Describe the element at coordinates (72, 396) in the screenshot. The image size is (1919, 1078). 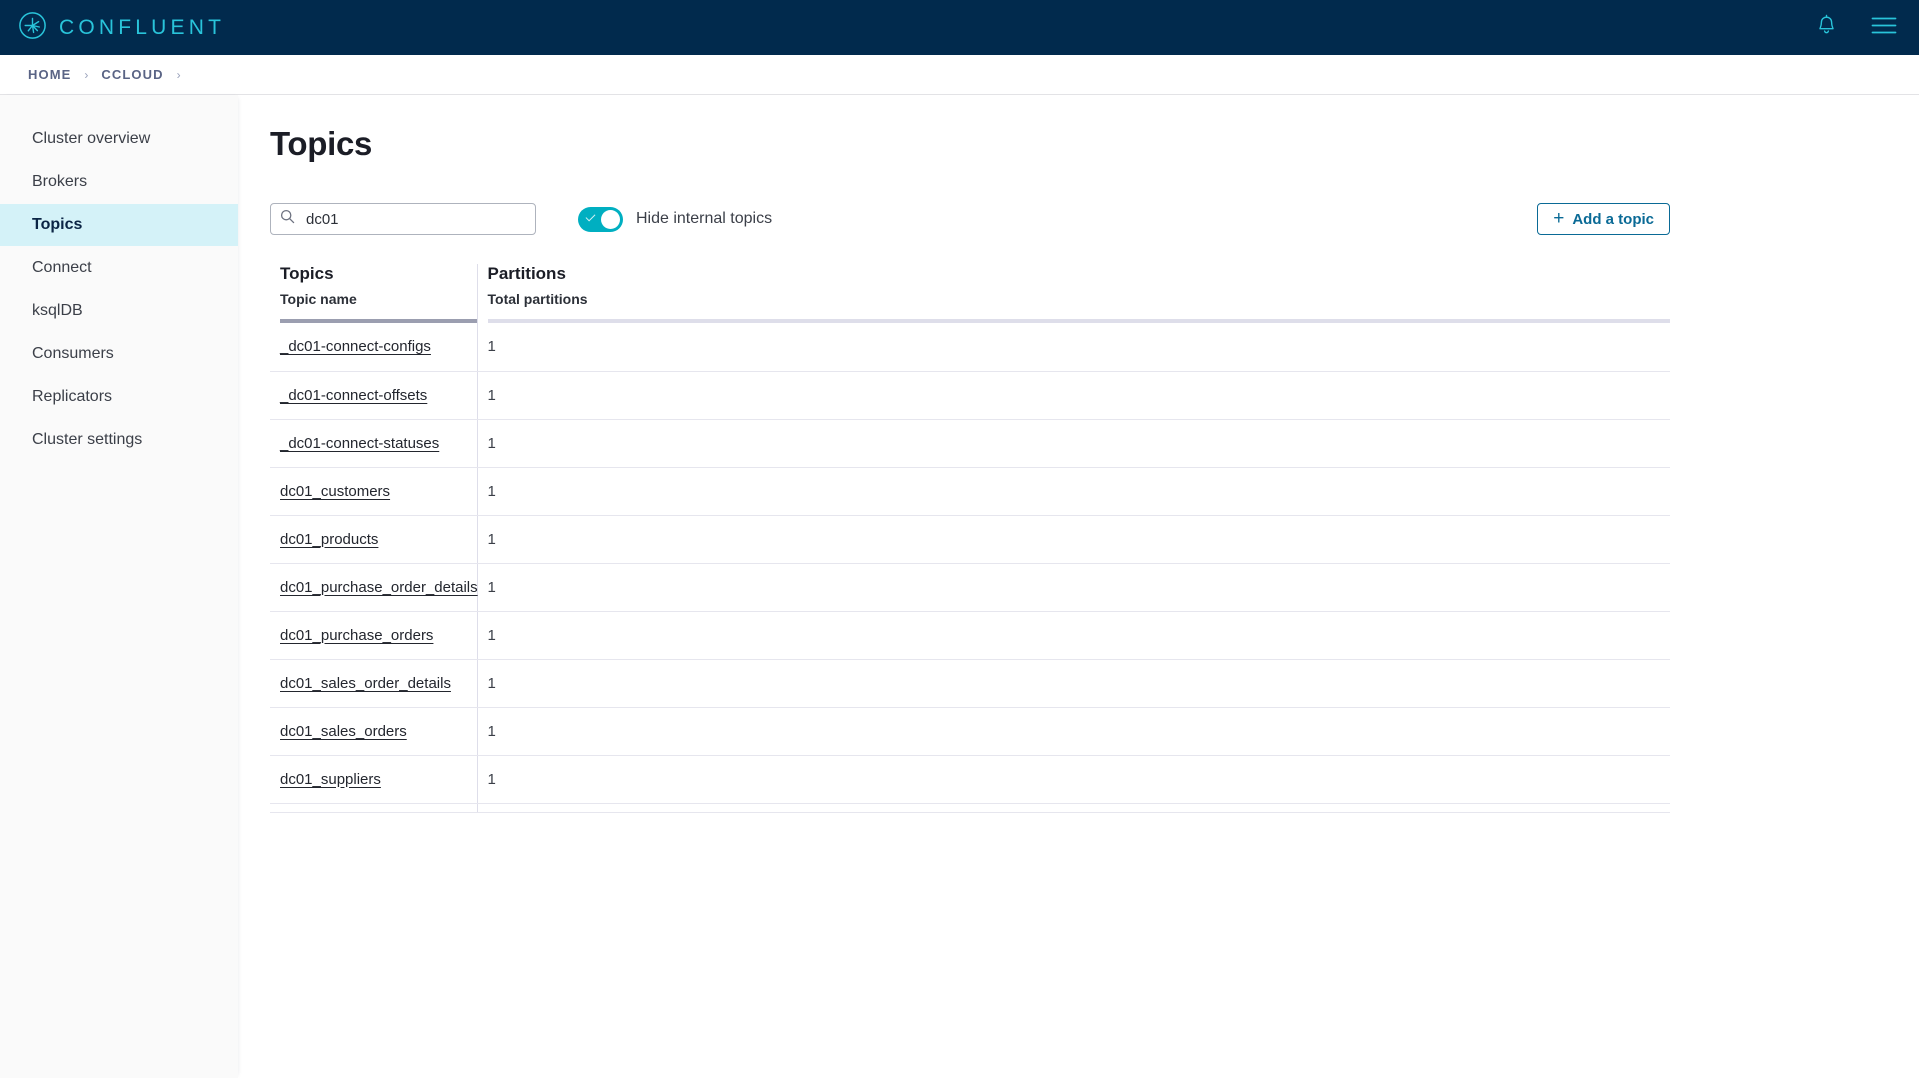
I see `sidebar-item-label: Replicators` at that location.